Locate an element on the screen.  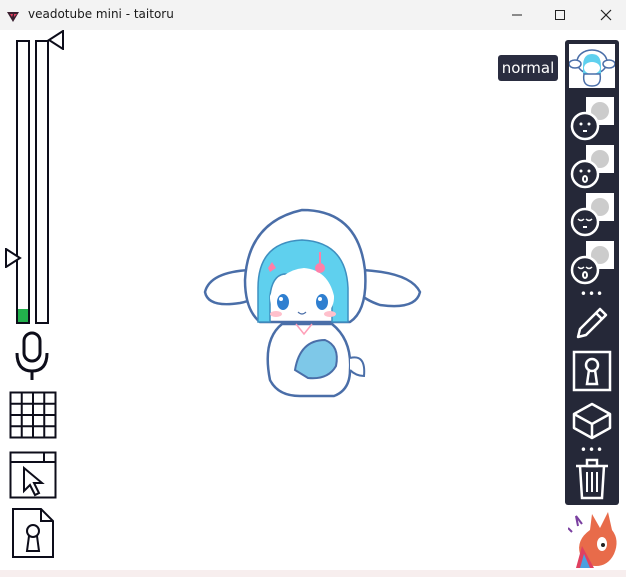
microphone-button is located at coordinates (33, 359).